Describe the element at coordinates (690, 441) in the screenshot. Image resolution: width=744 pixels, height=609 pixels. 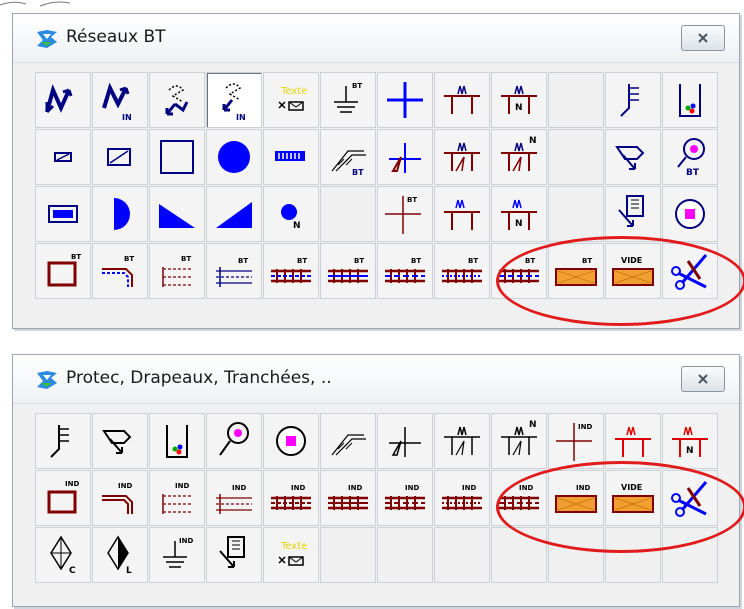
I see `tool-support-red-n: N` at that location.